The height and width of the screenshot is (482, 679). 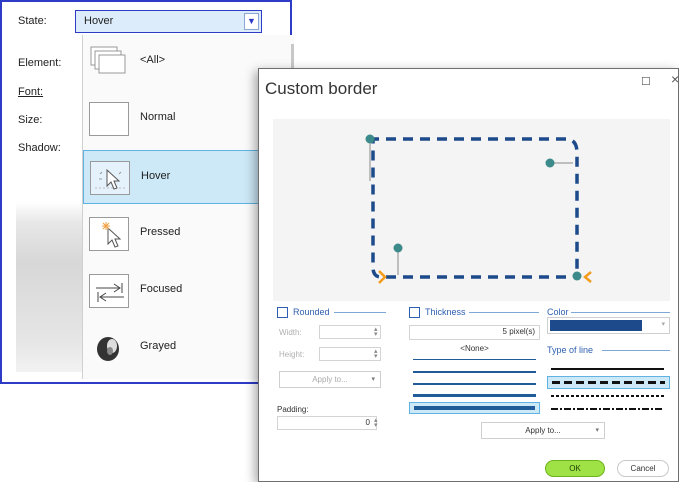 What do you see at coordinates (570, 350) in the screenshot?
I see `line-type-label: Type of line` at bounding box center [570, 350].